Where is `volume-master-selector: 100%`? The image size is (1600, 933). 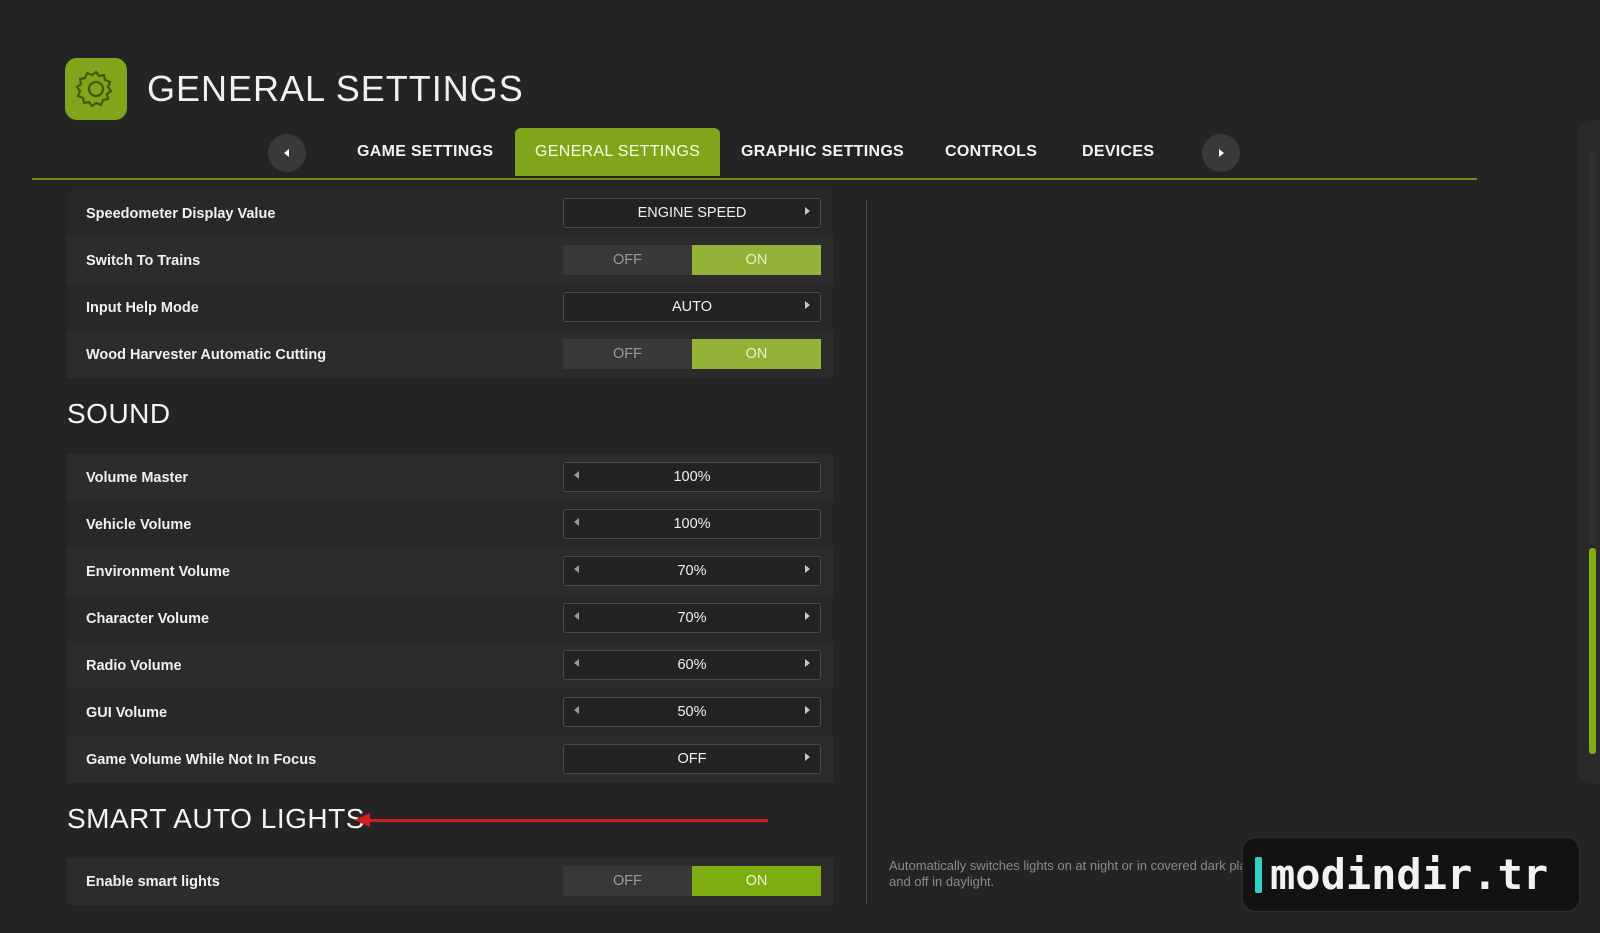
volume-master-selector: 100% is located at coordinates (692, 477).